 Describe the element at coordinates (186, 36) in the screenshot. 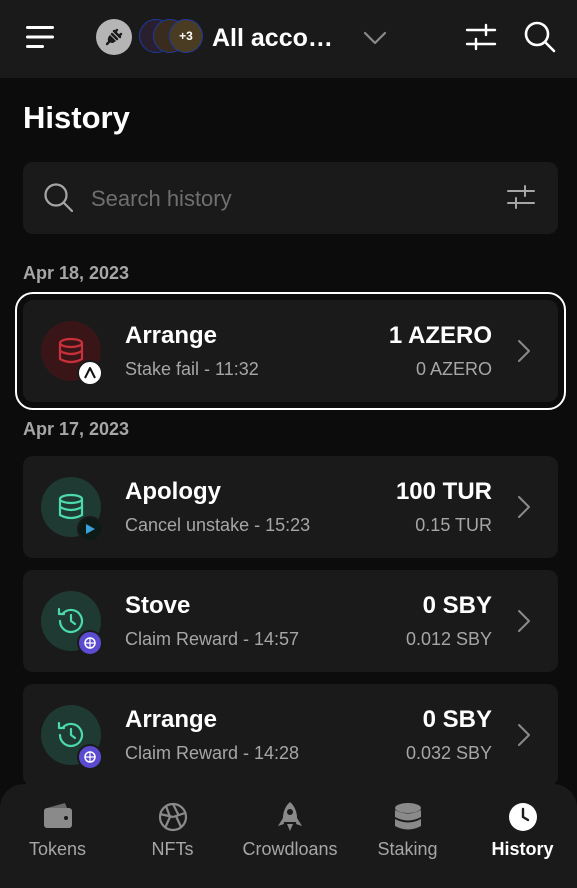

I see `avatar-more-count: +3` at that location.